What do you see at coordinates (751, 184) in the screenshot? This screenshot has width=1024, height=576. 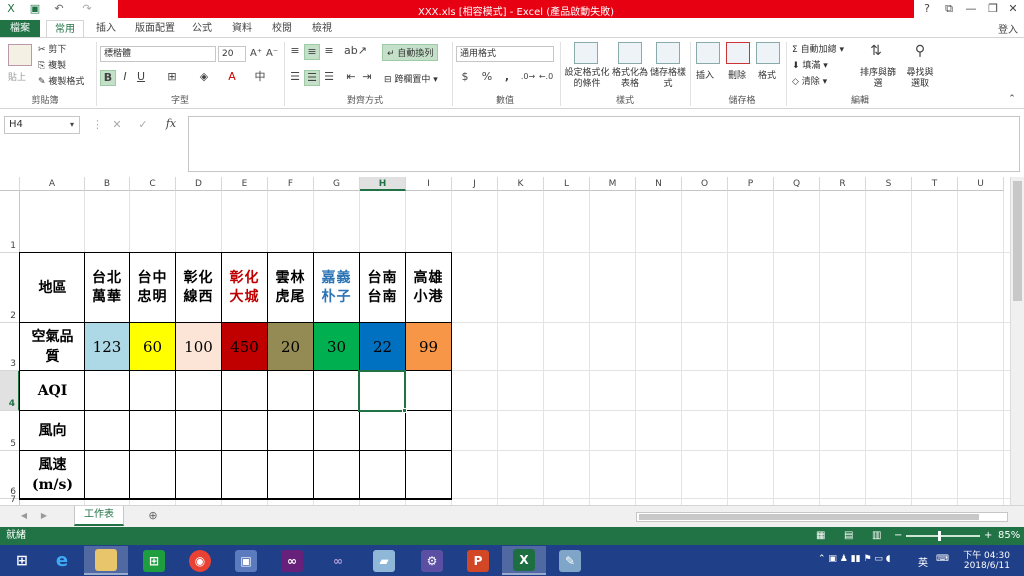 I see `column-header: P` at bounding box center [751, 184].